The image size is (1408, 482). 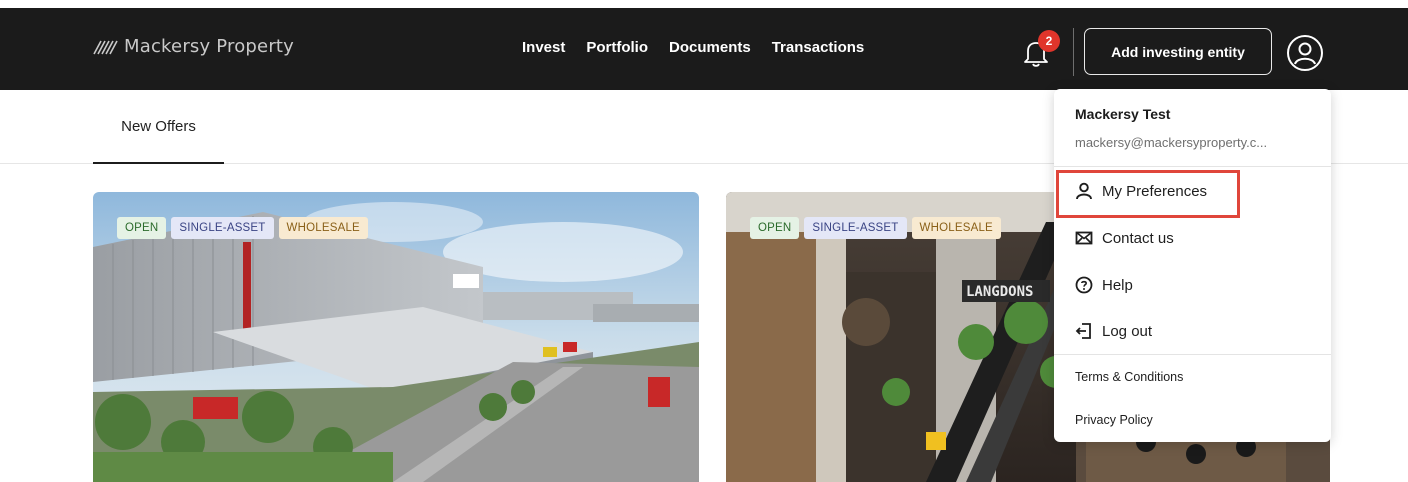 What do you see at coordinates (617, 47) in the screenshot?
I see `nav-portfolio: Portfolio` at bounding box center [617, 47].